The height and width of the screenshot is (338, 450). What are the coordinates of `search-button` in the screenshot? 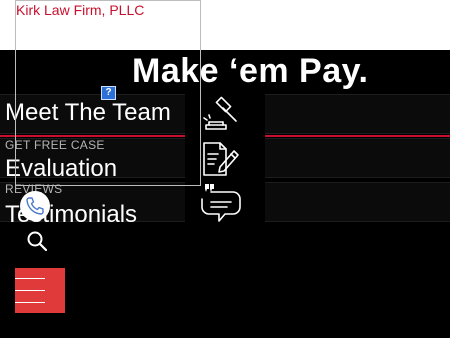 It's located at (37, 241).